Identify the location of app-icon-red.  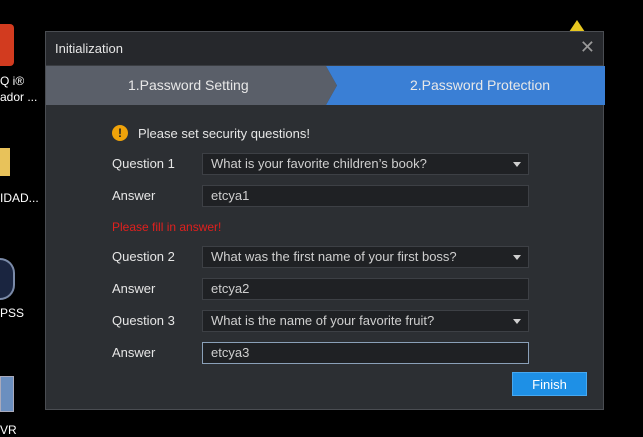
(7, 45).